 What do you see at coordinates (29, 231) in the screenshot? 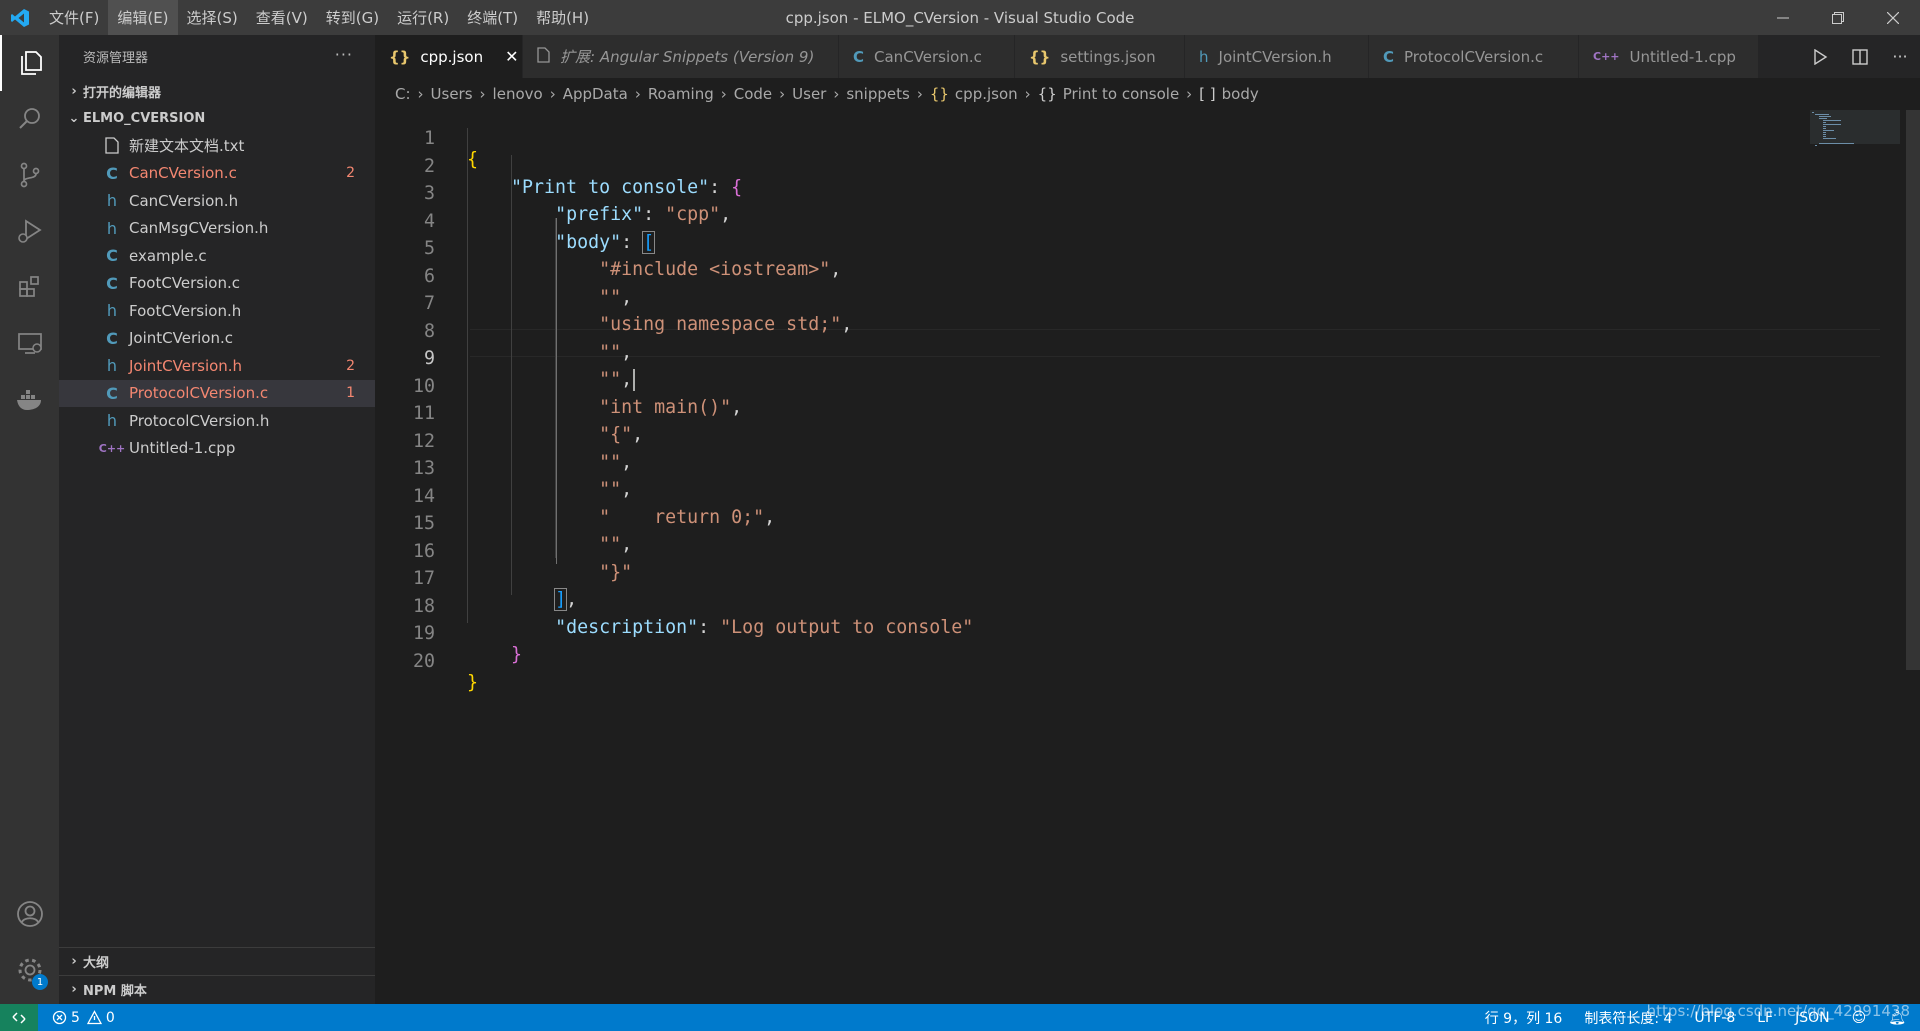
I see `run-debug-button` at bounding box center [29, 231].